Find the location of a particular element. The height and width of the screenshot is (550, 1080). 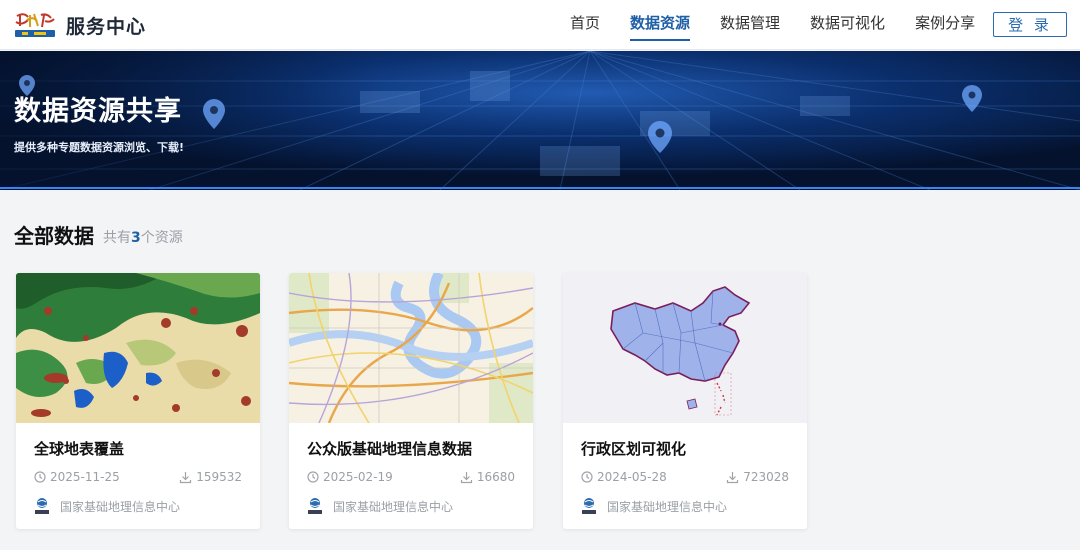

dataset-card: 公众版基础地理信息数据 2025-02-19 16680 国家基础地理信息中心 is located at coordinates (411, 401).